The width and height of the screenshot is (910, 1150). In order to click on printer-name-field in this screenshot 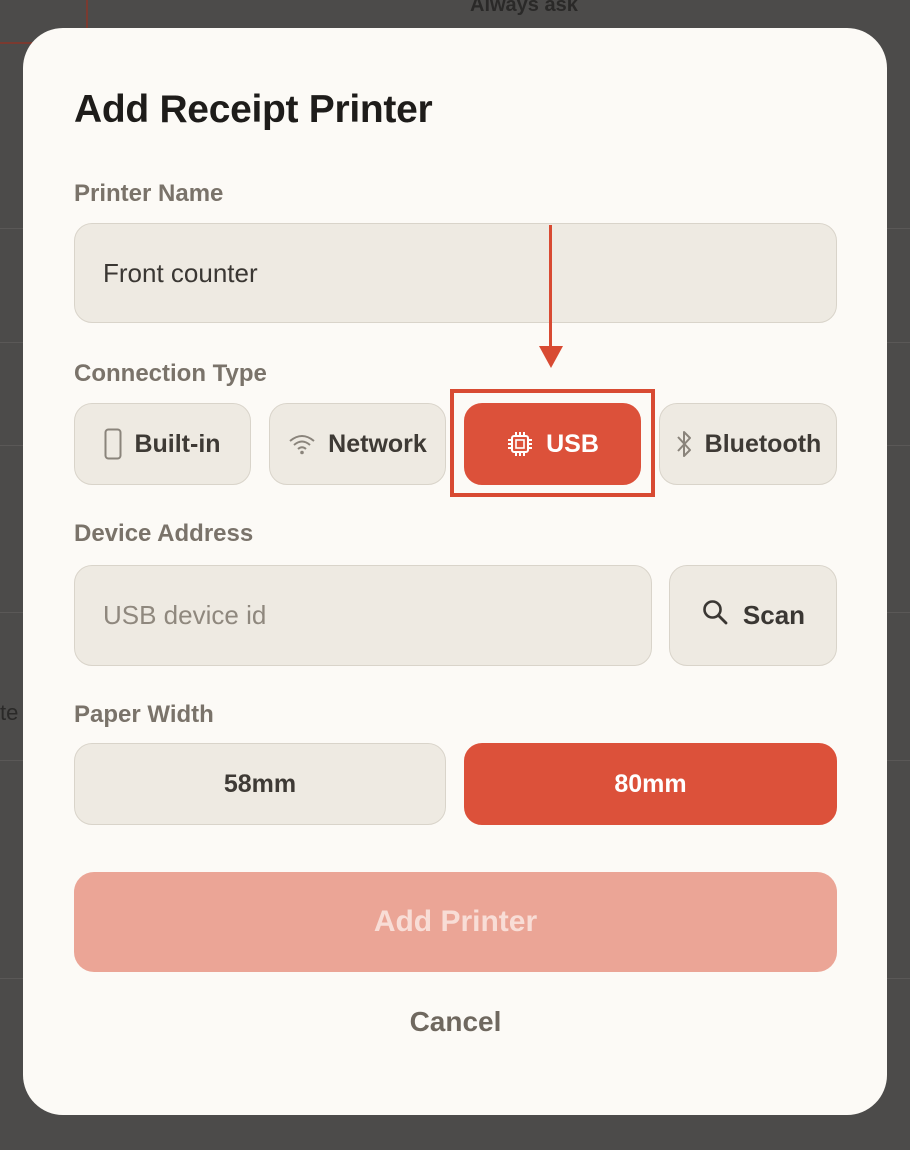, I will do `click(455, 273)`.